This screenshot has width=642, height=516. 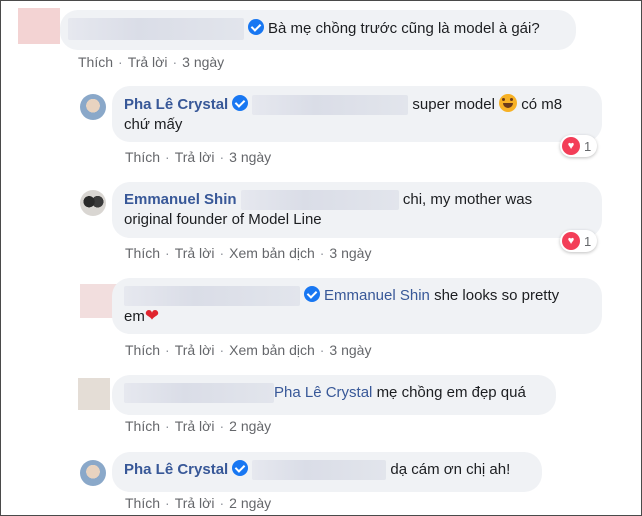 What do you see at coordinates (404, 28) in the screenshot?
I see `comment-text: Bà mẹ chồng trước cũng là model à gái?` at bounding box center [404, 28].